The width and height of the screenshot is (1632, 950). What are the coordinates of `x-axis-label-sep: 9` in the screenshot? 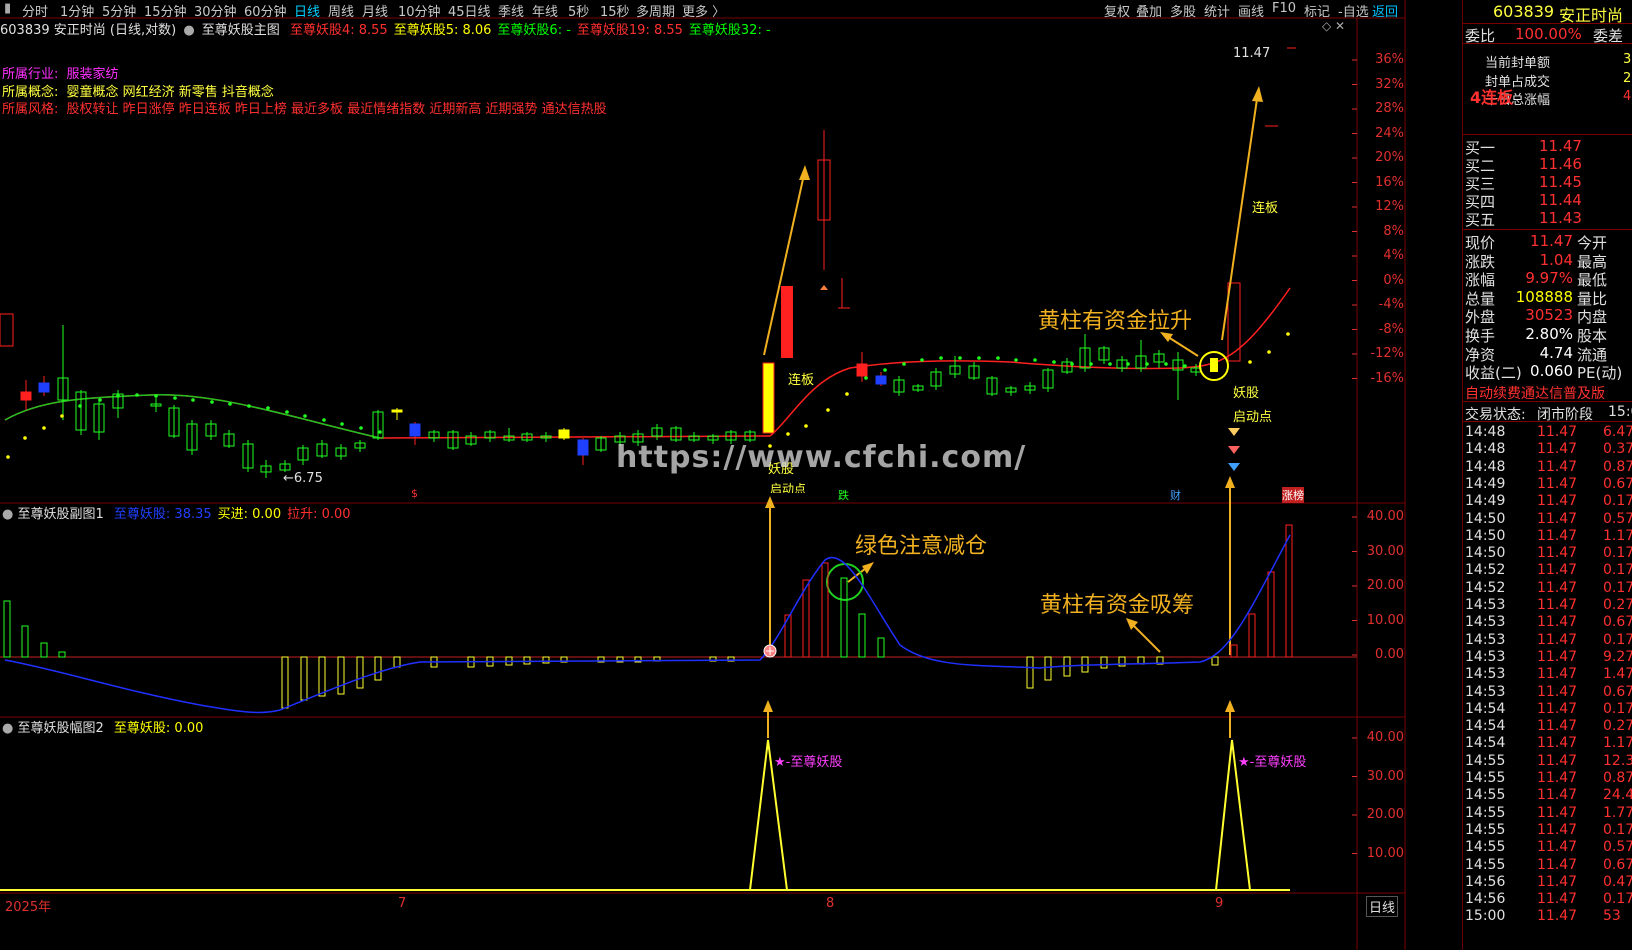 It's located at (1219, 903).